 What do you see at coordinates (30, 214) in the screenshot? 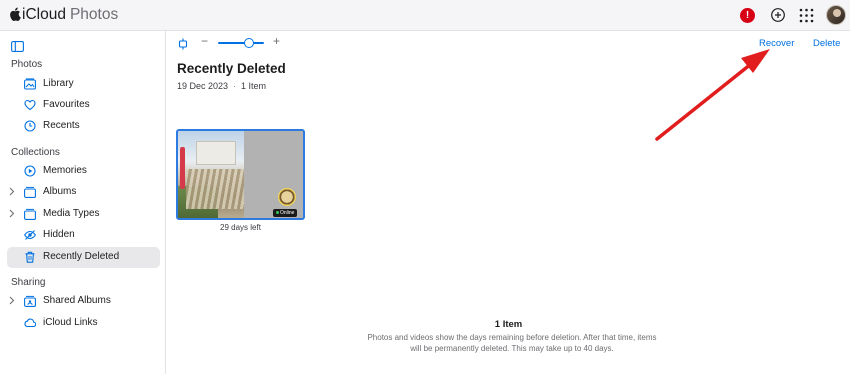
I see `media-types-icon` at bounding box center [30, 214].